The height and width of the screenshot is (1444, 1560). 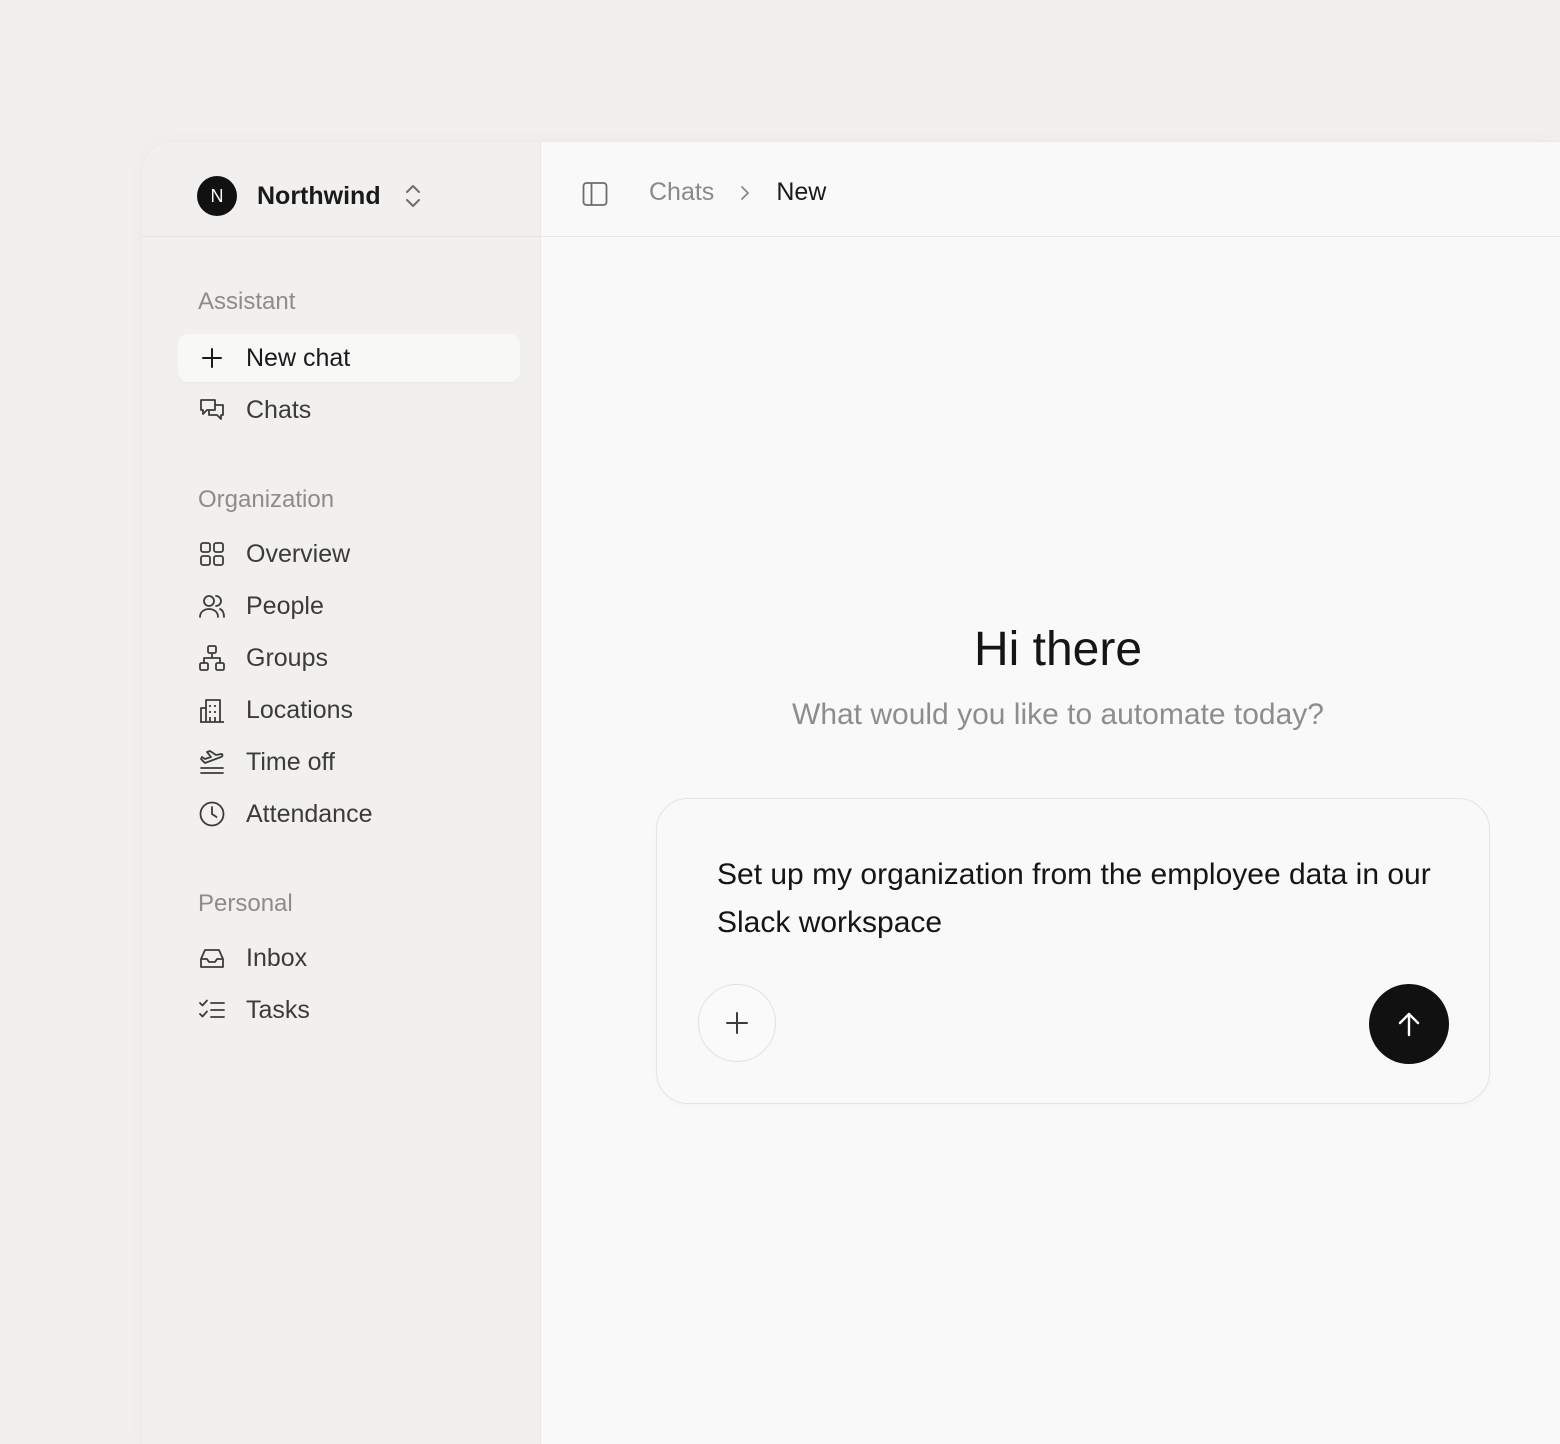 I want to click on clock-icon, so click(x=212, y=814).